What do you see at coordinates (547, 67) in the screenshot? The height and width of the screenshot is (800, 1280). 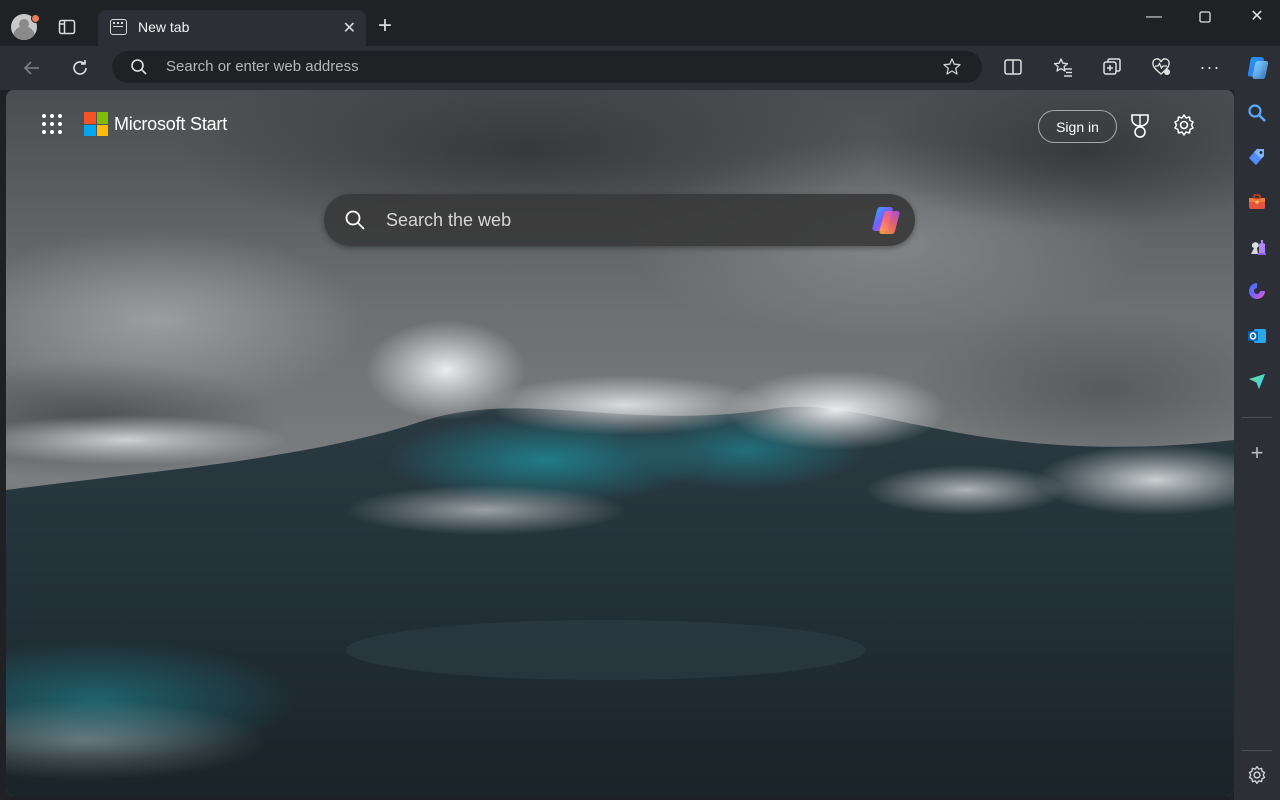 I see `address-bar: Search or enter web address` at bounding box center [547, 67].